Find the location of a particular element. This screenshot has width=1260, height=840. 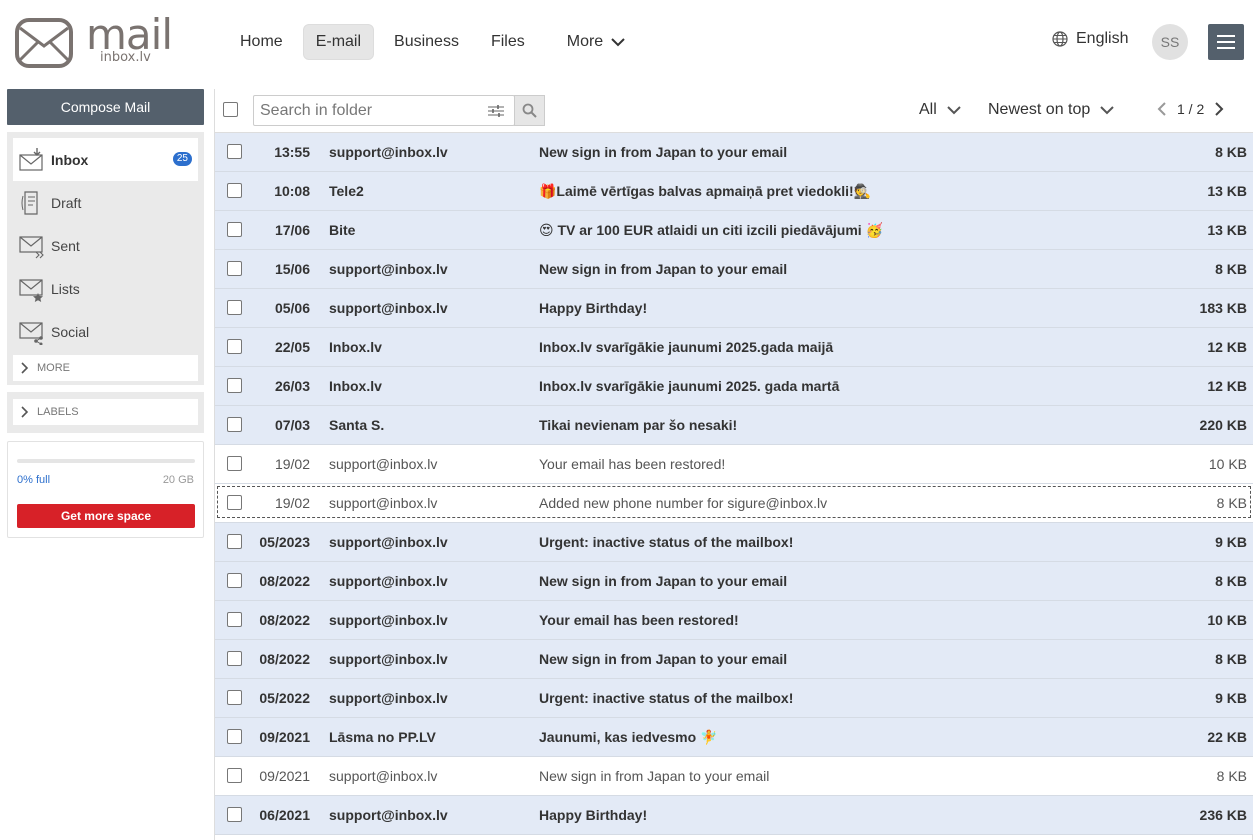

nav-business: Business is located at coordinates (426, 42).